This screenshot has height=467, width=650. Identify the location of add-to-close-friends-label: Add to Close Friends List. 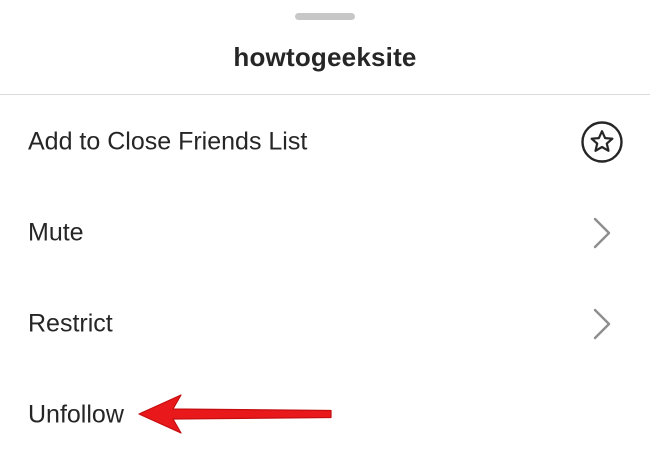
(168, 141).